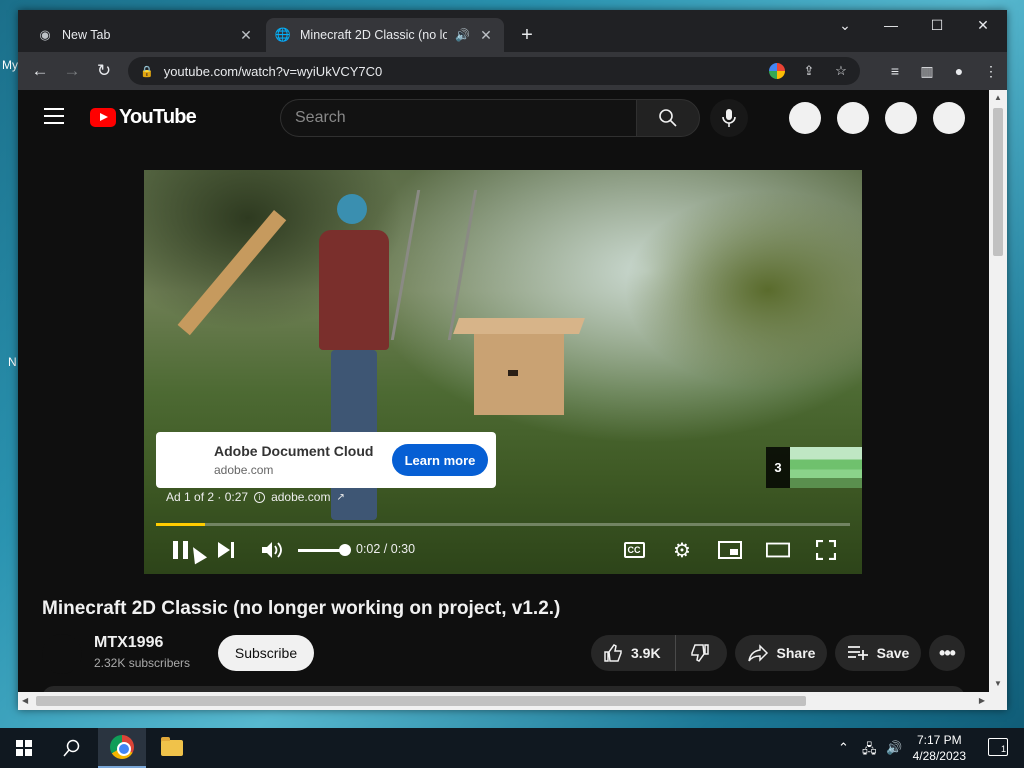 The width and height of the screenshot is (1024, 768). What do you see at coordinates (959, 71) in the screenshot?
I see `profile-icon: ●` at bounding box center [959, 71].